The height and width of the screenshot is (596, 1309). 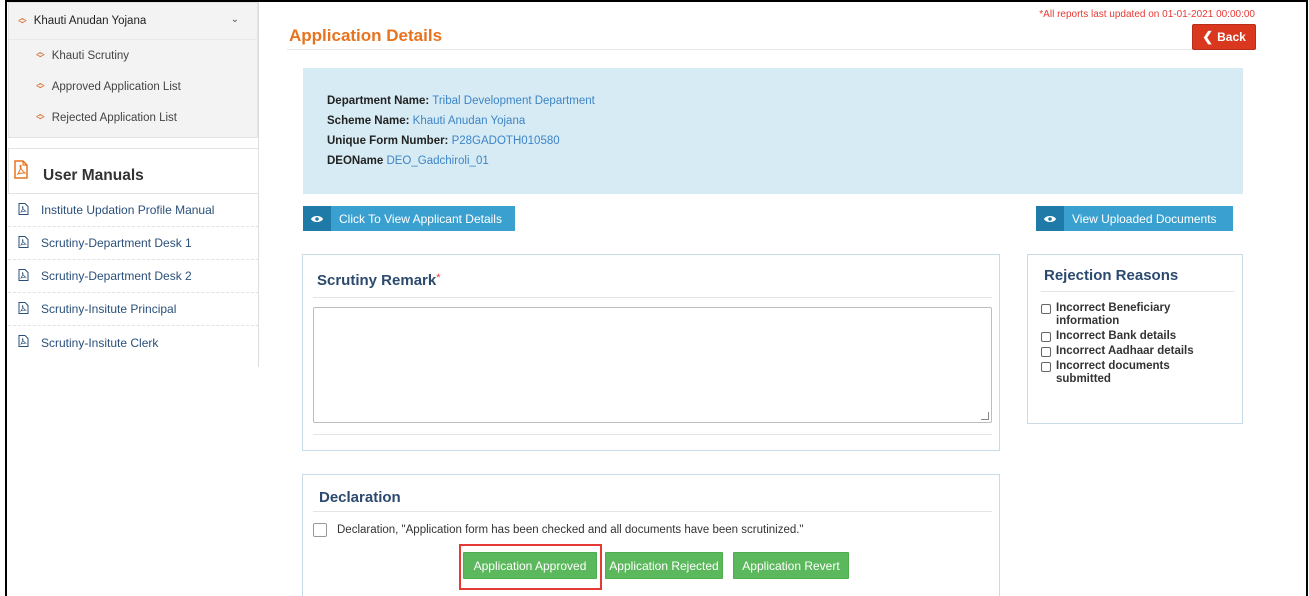 I want to click on reject-label: Application Rejected, so click(x=664, y=565).